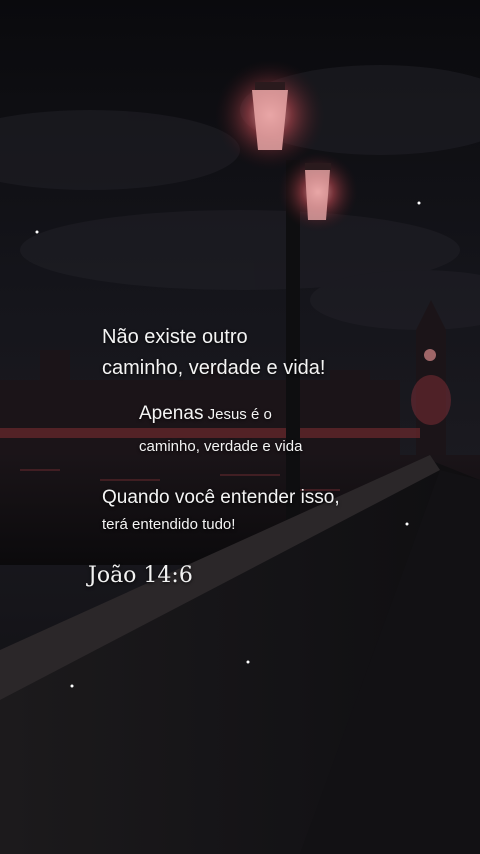 This screenshot has width=480, height=854. What do you see at coordinates (214, 368) in the screenshot?
I see `quote-line-2: caminho, verdade e vida!` at bounding box center [214, 368].